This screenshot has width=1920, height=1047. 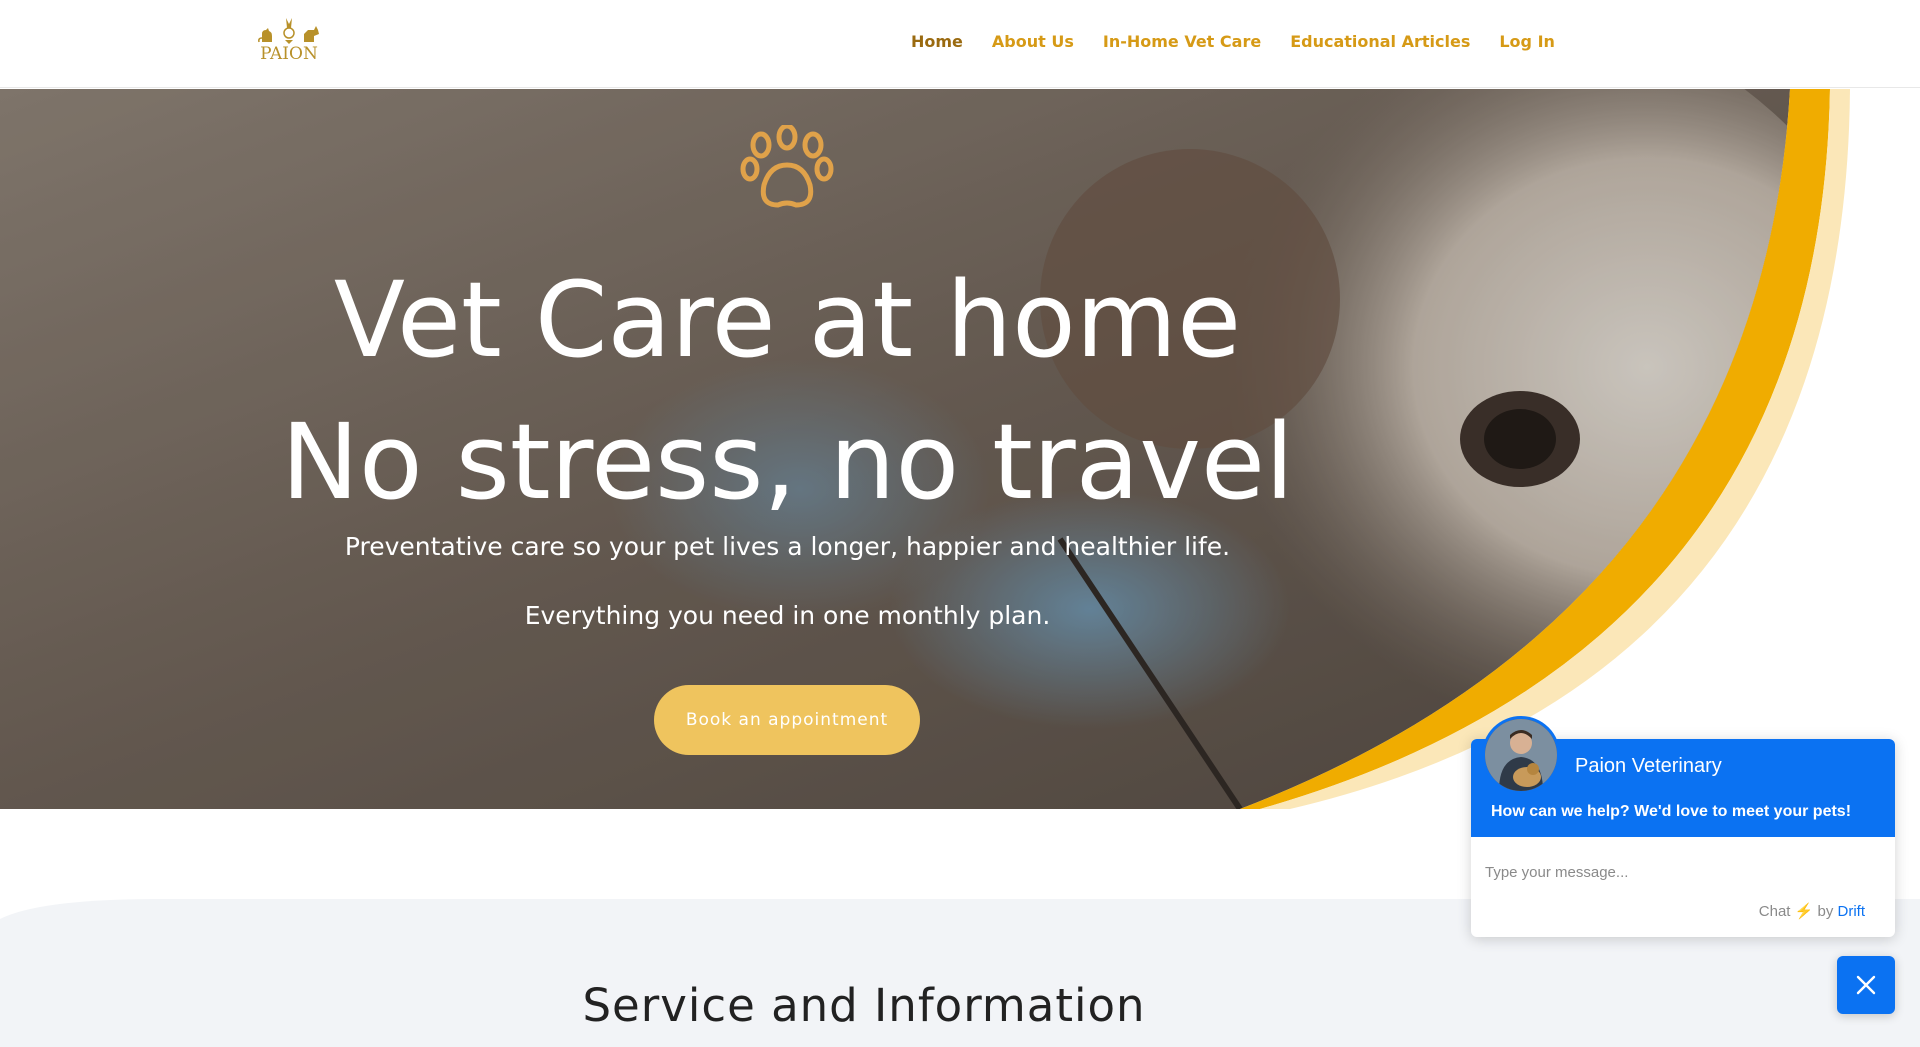 I want to click on section-title: Service and Information, so click(x=864, y=1005).